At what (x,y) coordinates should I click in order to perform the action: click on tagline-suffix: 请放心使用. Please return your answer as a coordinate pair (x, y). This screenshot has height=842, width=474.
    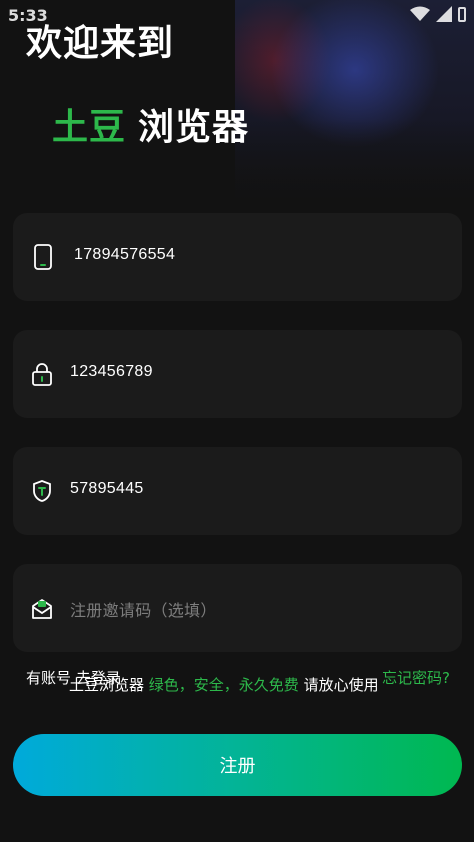
    Looking at the image, I should click on (341, 685).